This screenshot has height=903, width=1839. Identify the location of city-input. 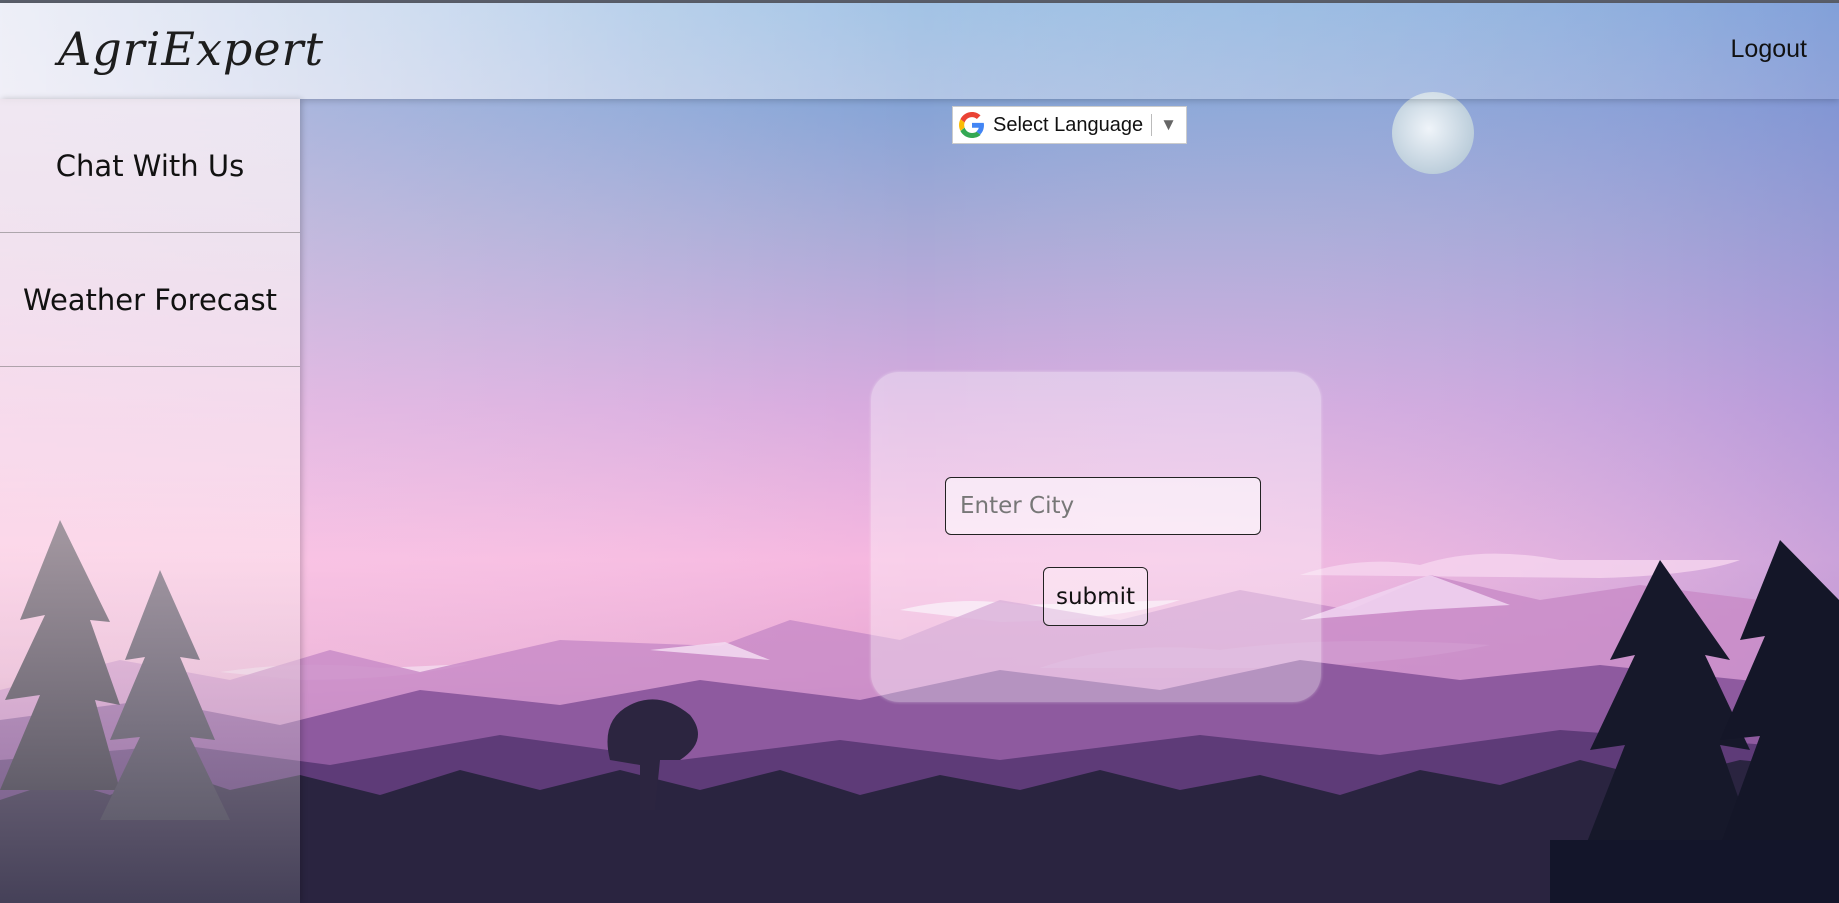
(1103, 506).